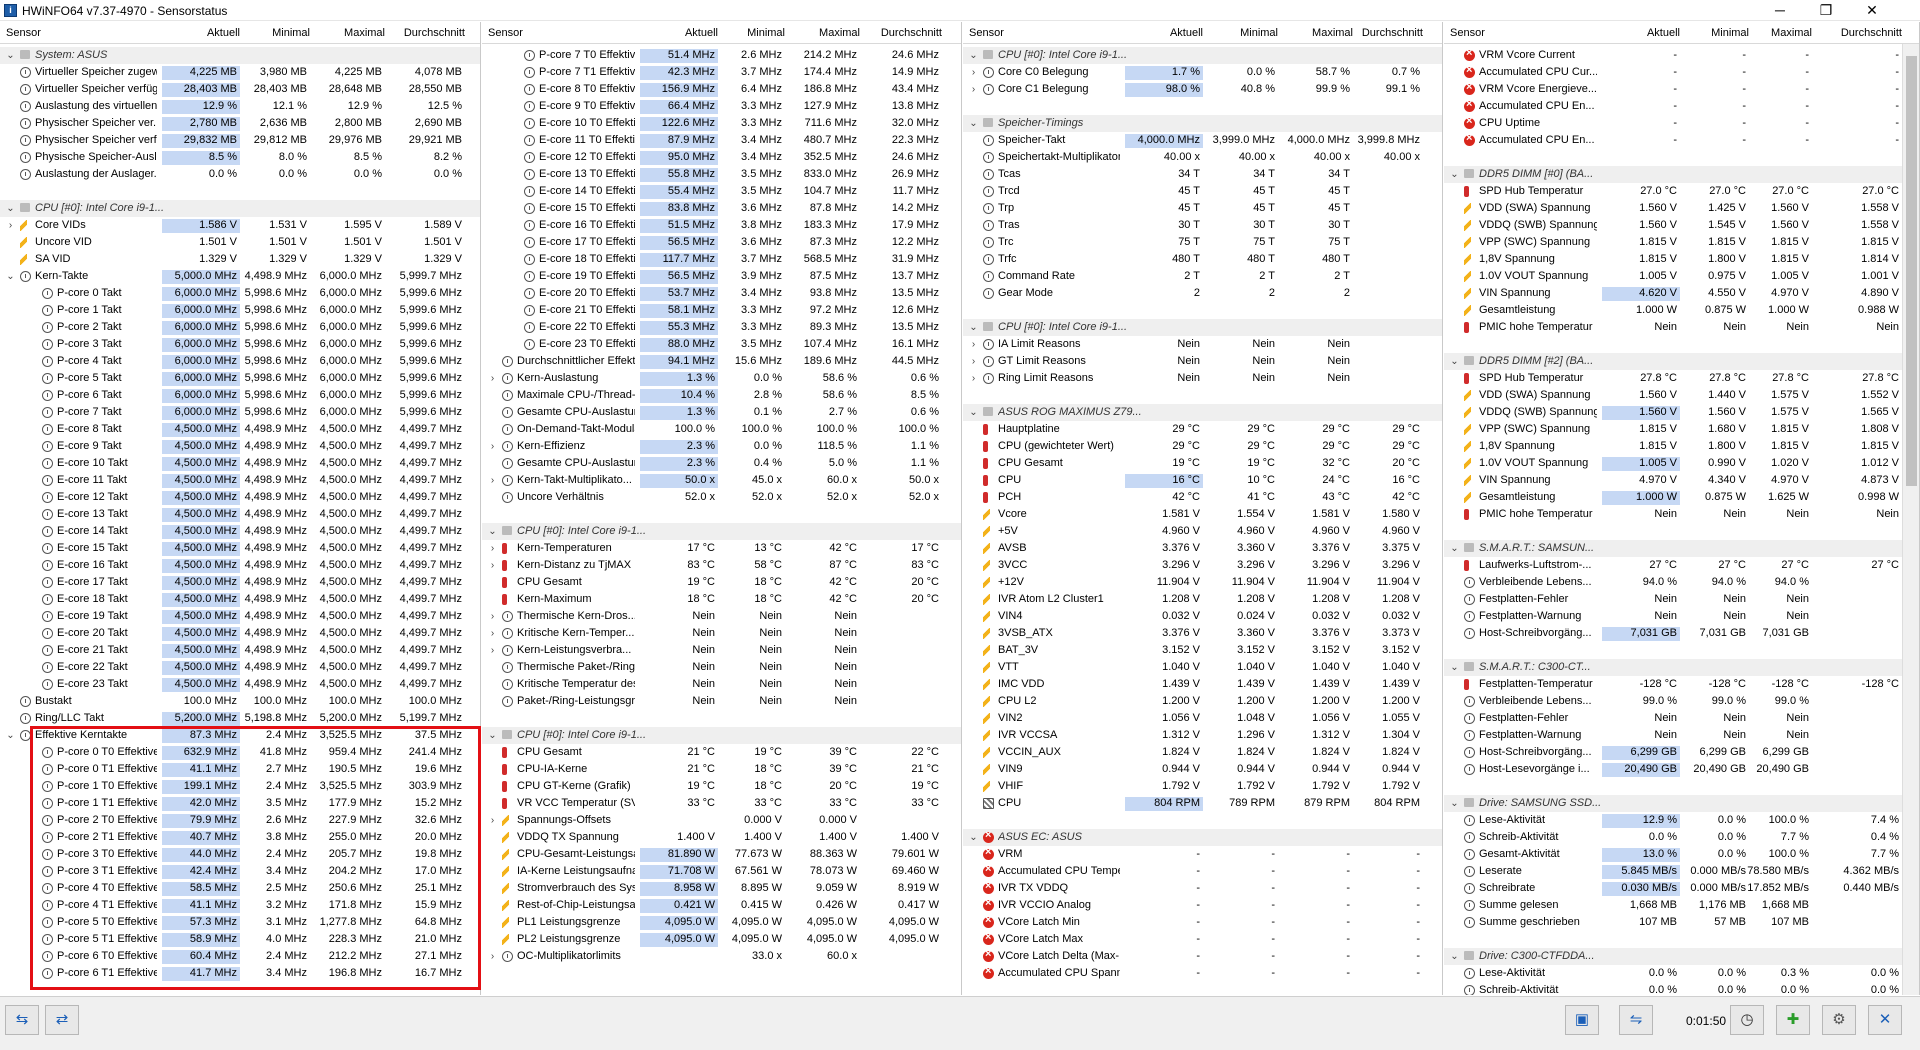 The image size is (1920, 1050). Describe the element at coordinates (1202, 429) in the screenshot. I see `sensor-row: Hauptplatine 29 °C 29 °C 29 °C 29 °C` at that location.